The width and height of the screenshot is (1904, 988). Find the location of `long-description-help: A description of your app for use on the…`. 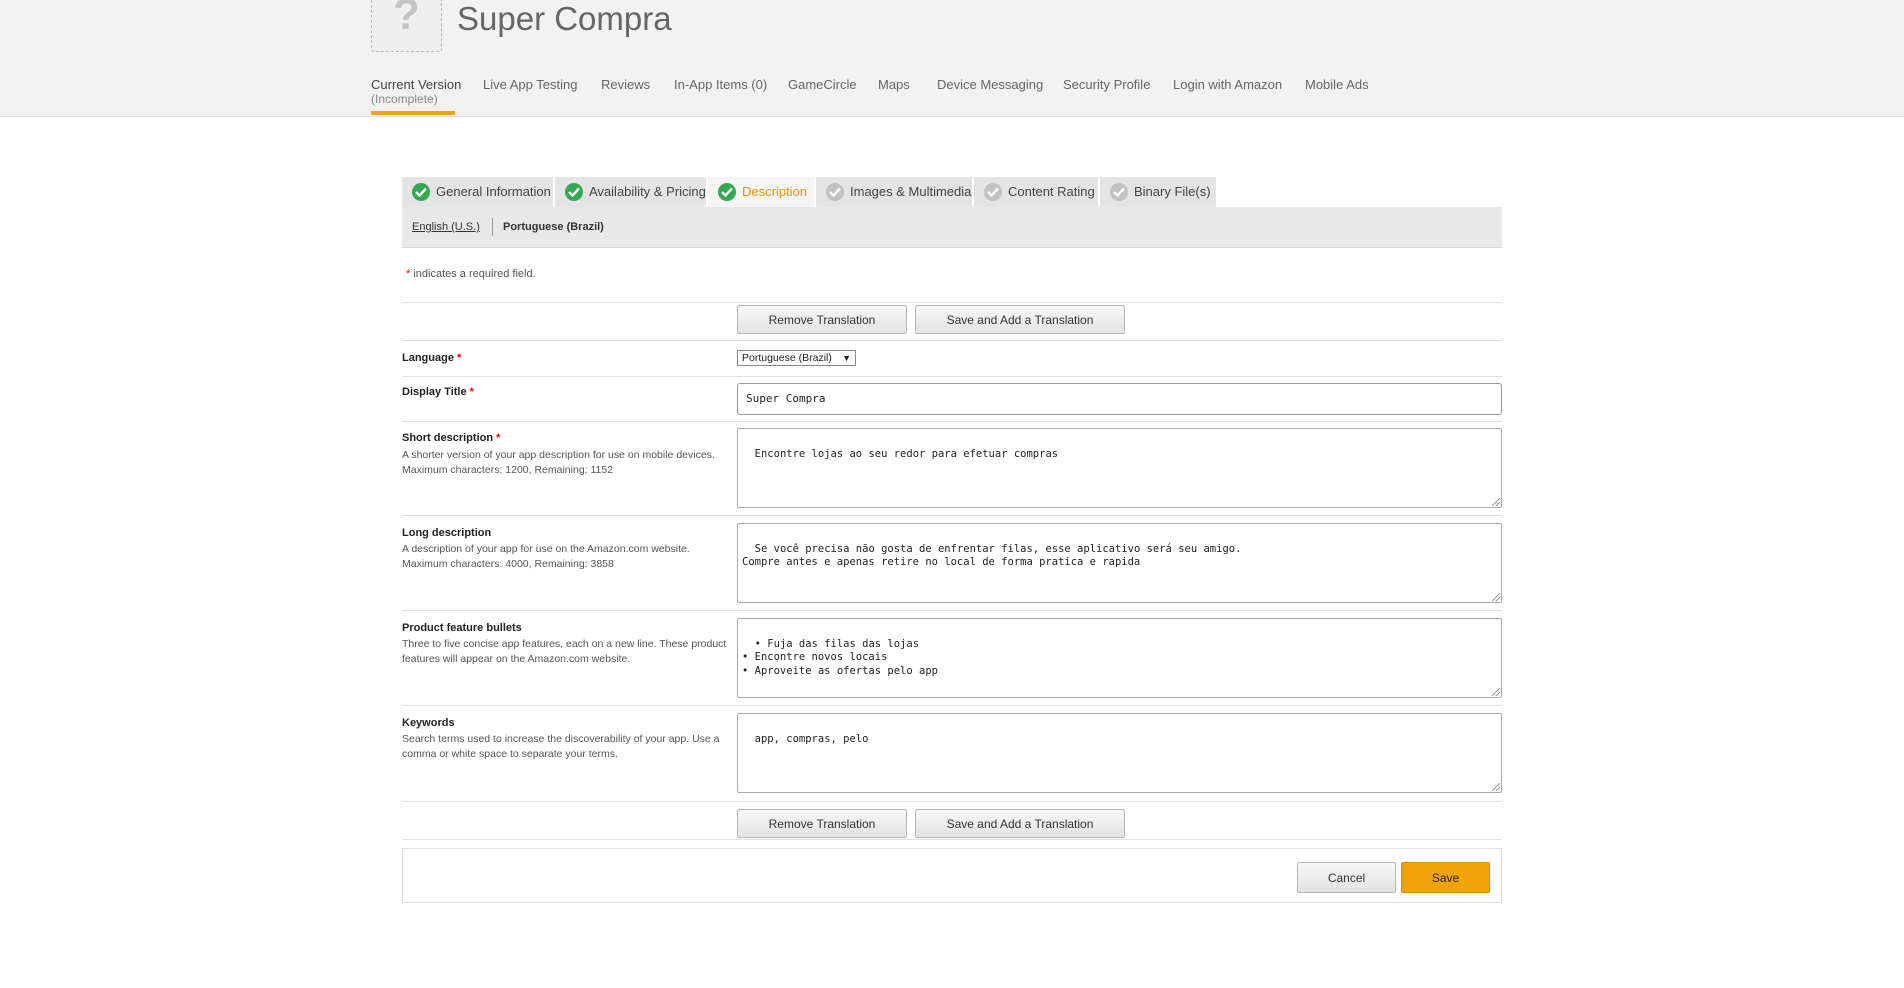

long-description-help: A description of your app for use on the… is located at coordinates (546, 556).